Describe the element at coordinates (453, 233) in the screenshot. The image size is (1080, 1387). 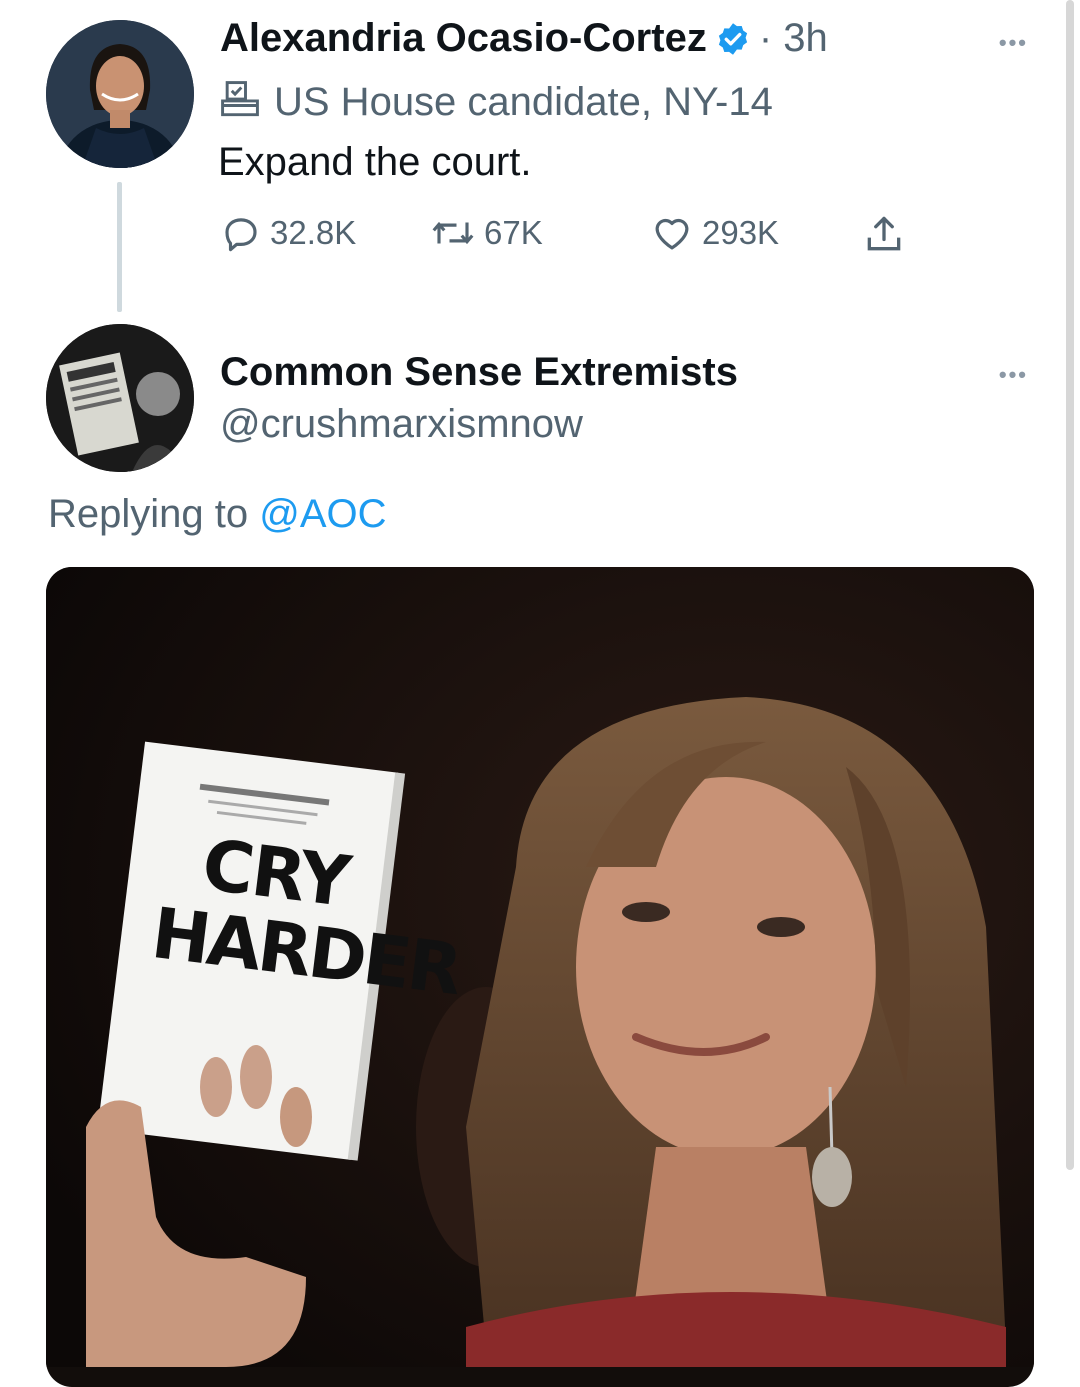
I see `retweet-icon` at that location.